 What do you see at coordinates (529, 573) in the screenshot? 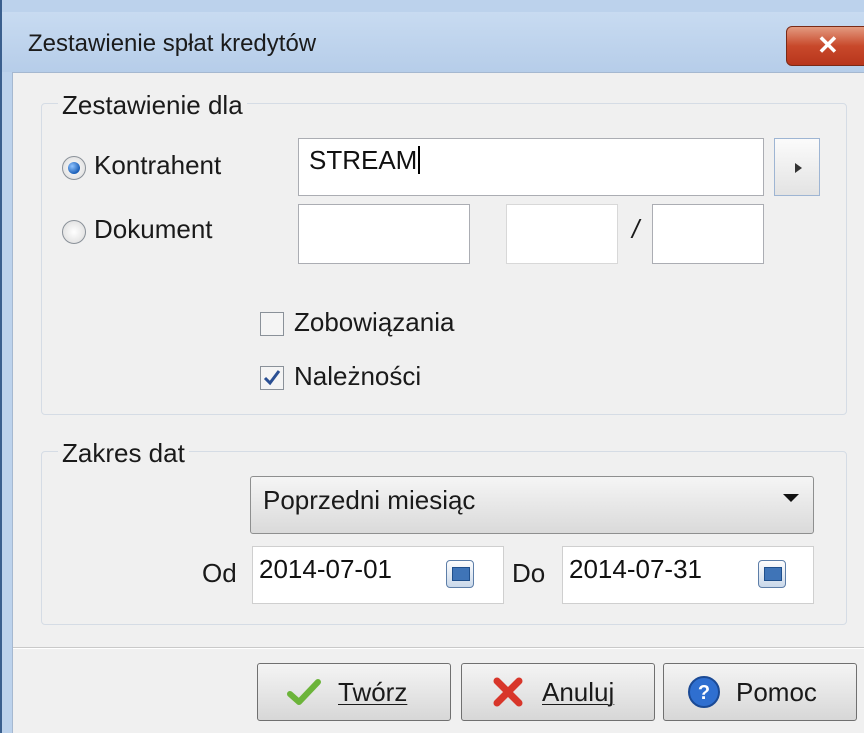
I see `do-label: Do` at bounding box center [529, 573].